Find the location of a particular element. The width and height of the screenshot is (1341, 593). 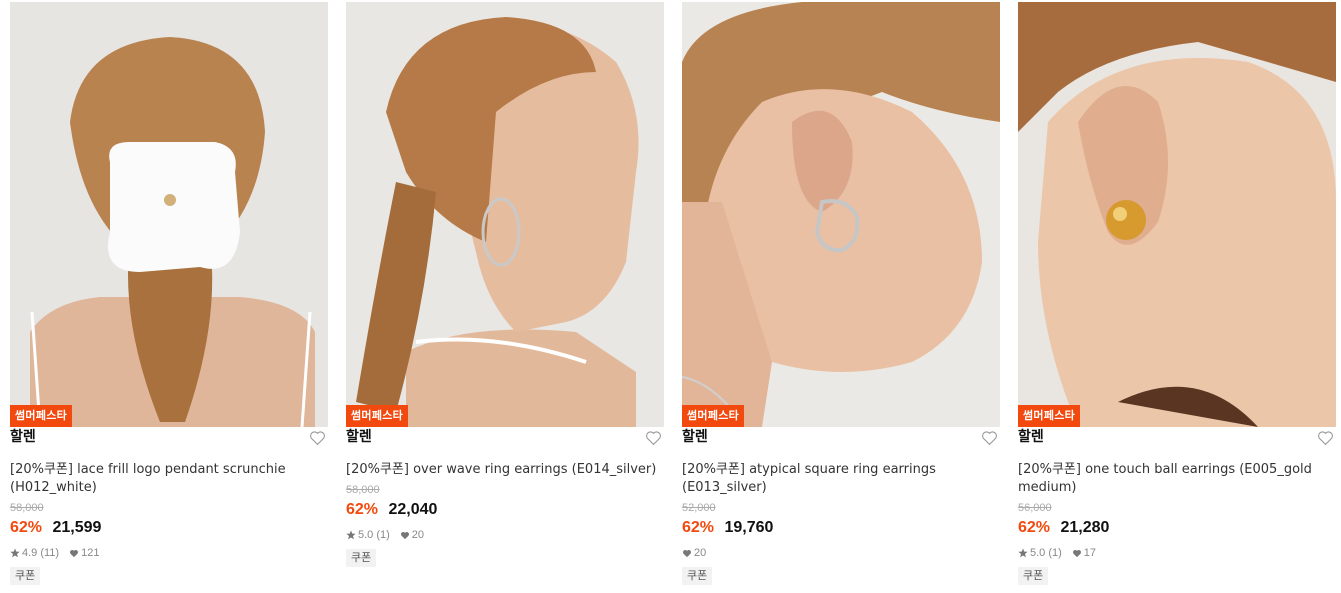

sale-price: 21,599 is located at coordinates (77, 527).